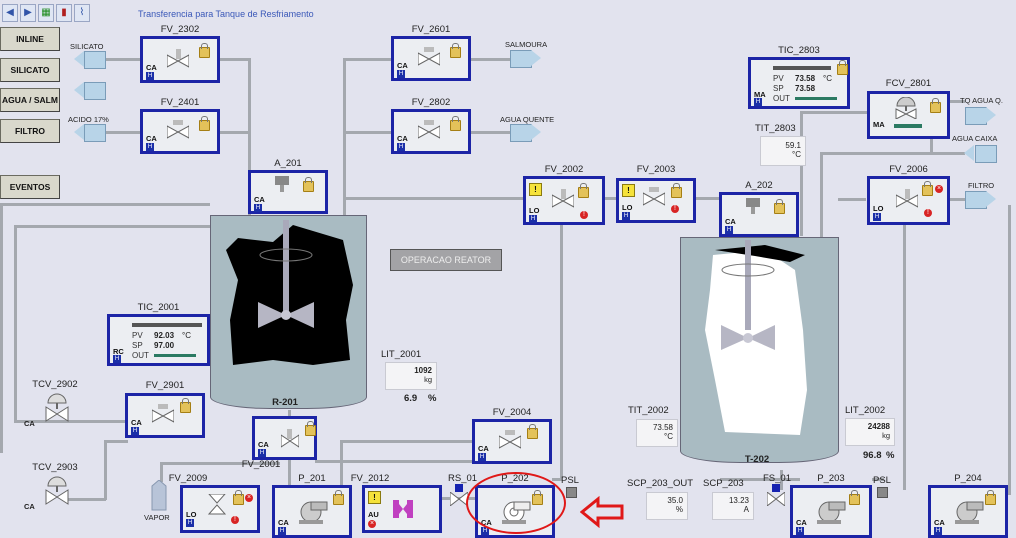  Describe the element at coordinates (675, 500) in the screenshot. I see `scp203out-value: 35.0` at that location.